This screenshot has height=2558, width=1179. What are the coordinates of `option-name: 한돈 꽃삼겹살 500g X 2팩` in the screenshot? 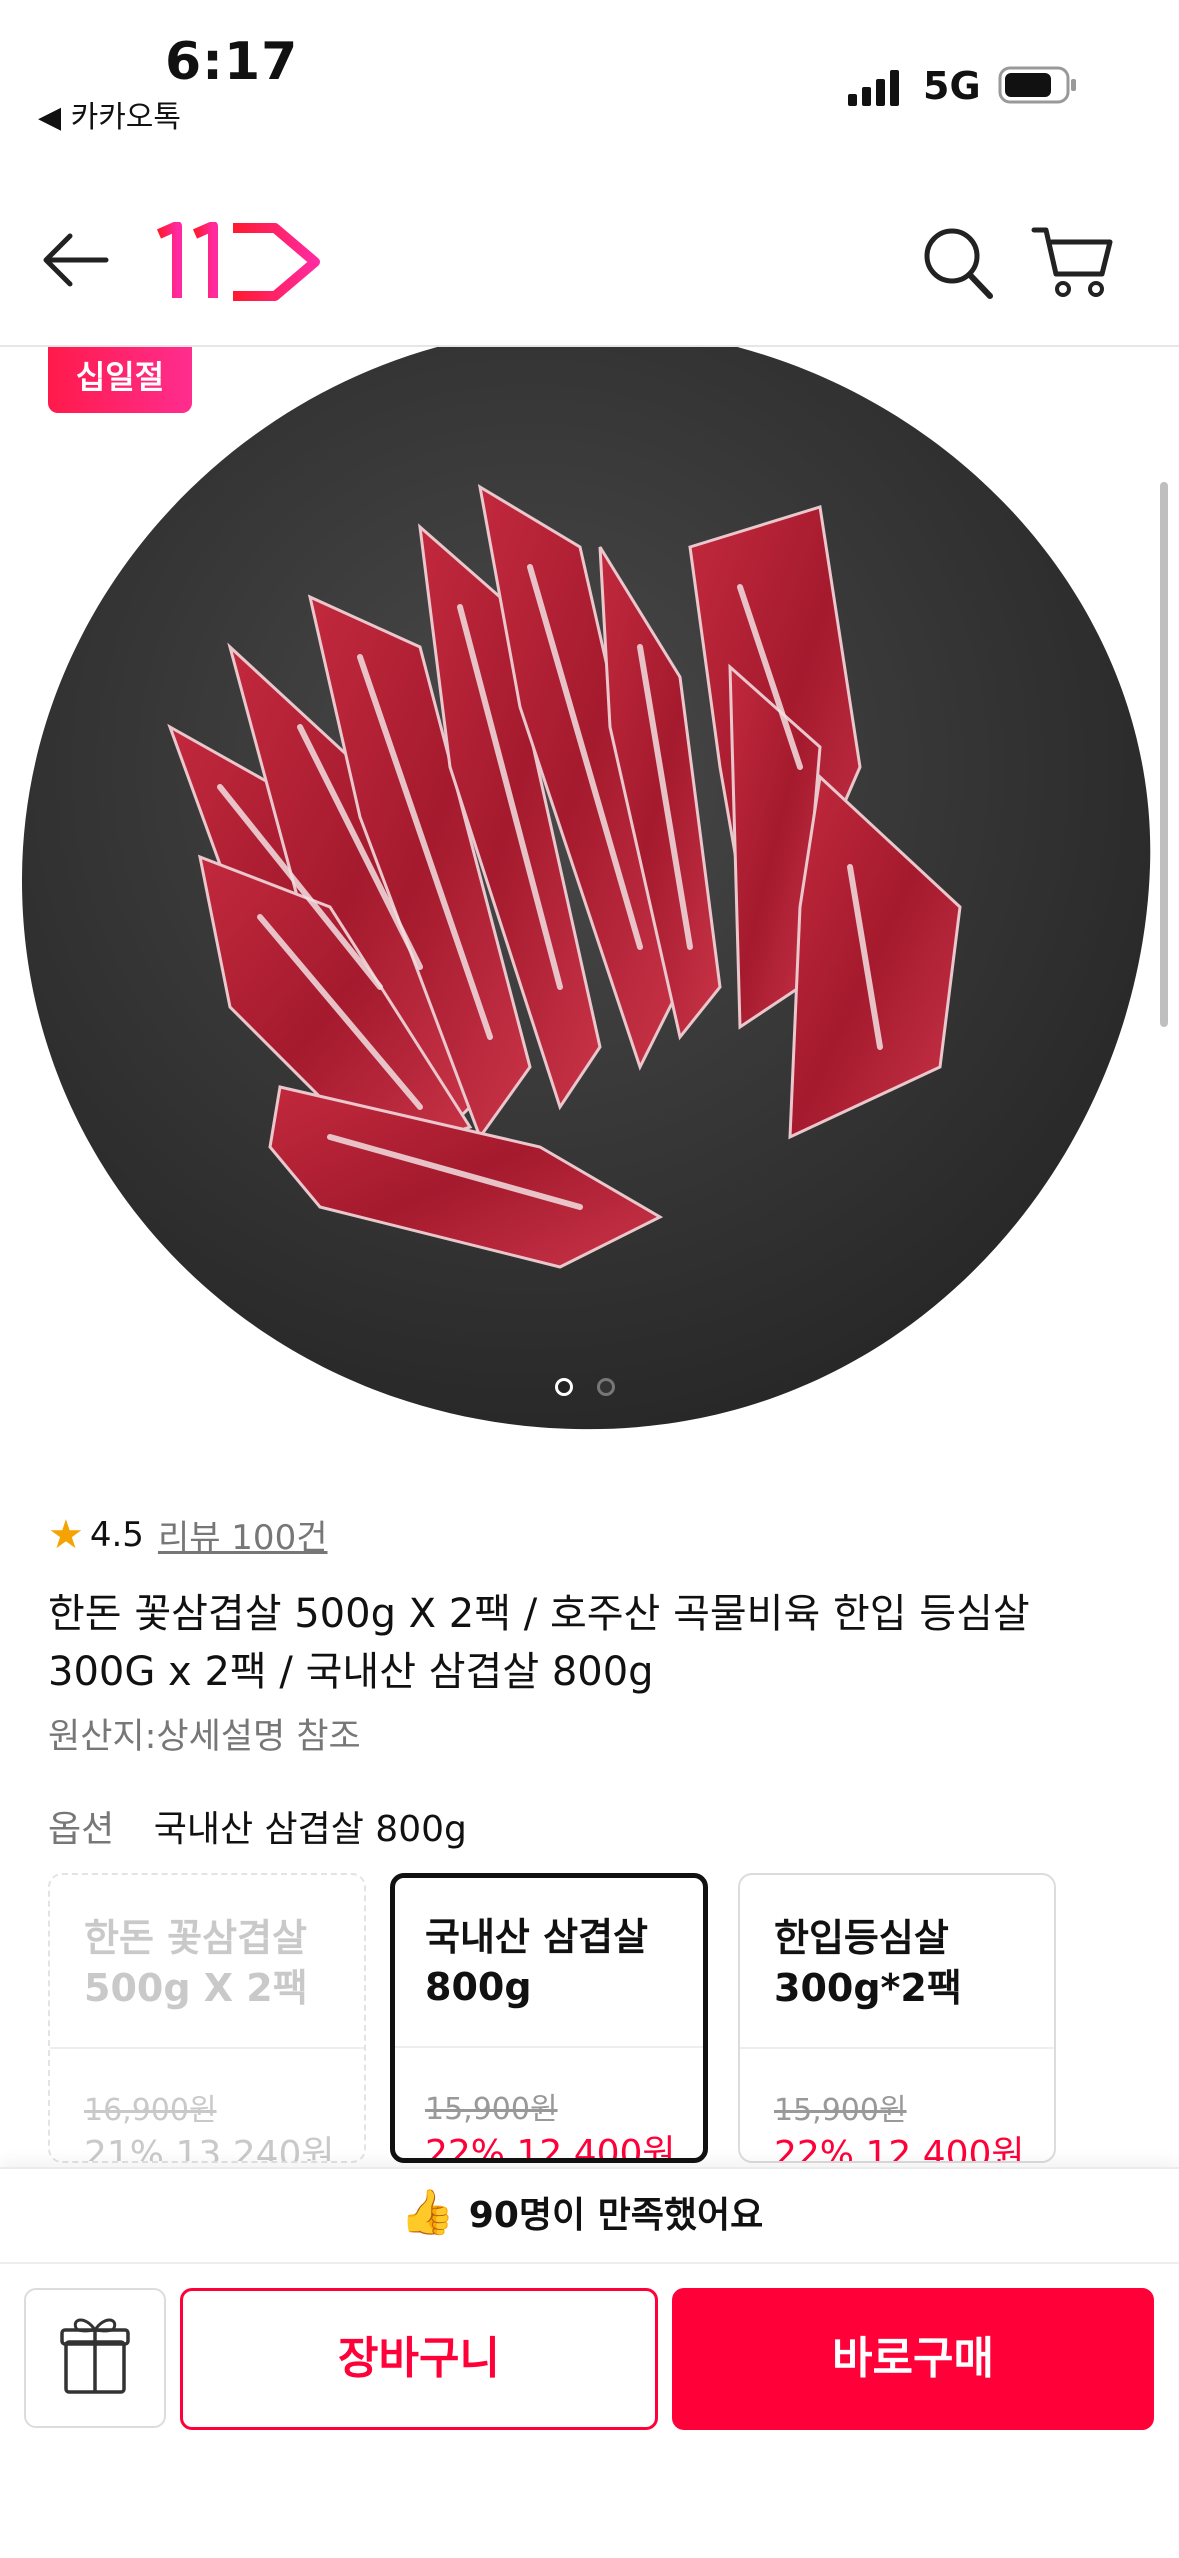 It's located at (196, 1963).